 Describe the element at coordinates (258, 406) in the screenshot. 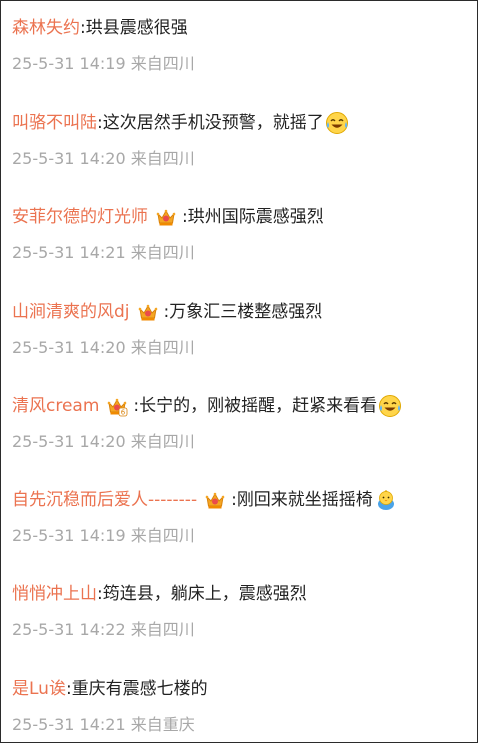

I see `comment-text: 长宁的，刚被摇醒，赶紧来看看` at that location.